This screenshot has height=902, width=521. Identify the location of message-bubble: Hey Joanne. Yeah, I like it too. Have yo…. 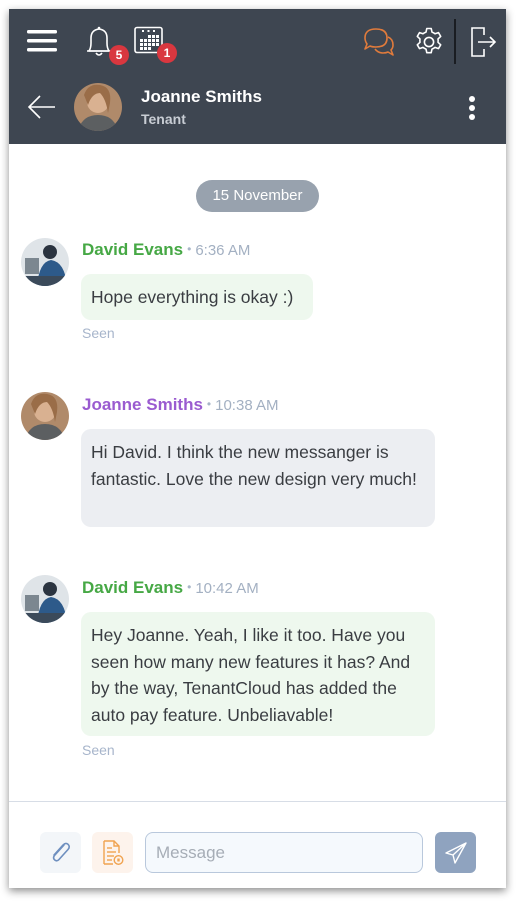
(258, 674).